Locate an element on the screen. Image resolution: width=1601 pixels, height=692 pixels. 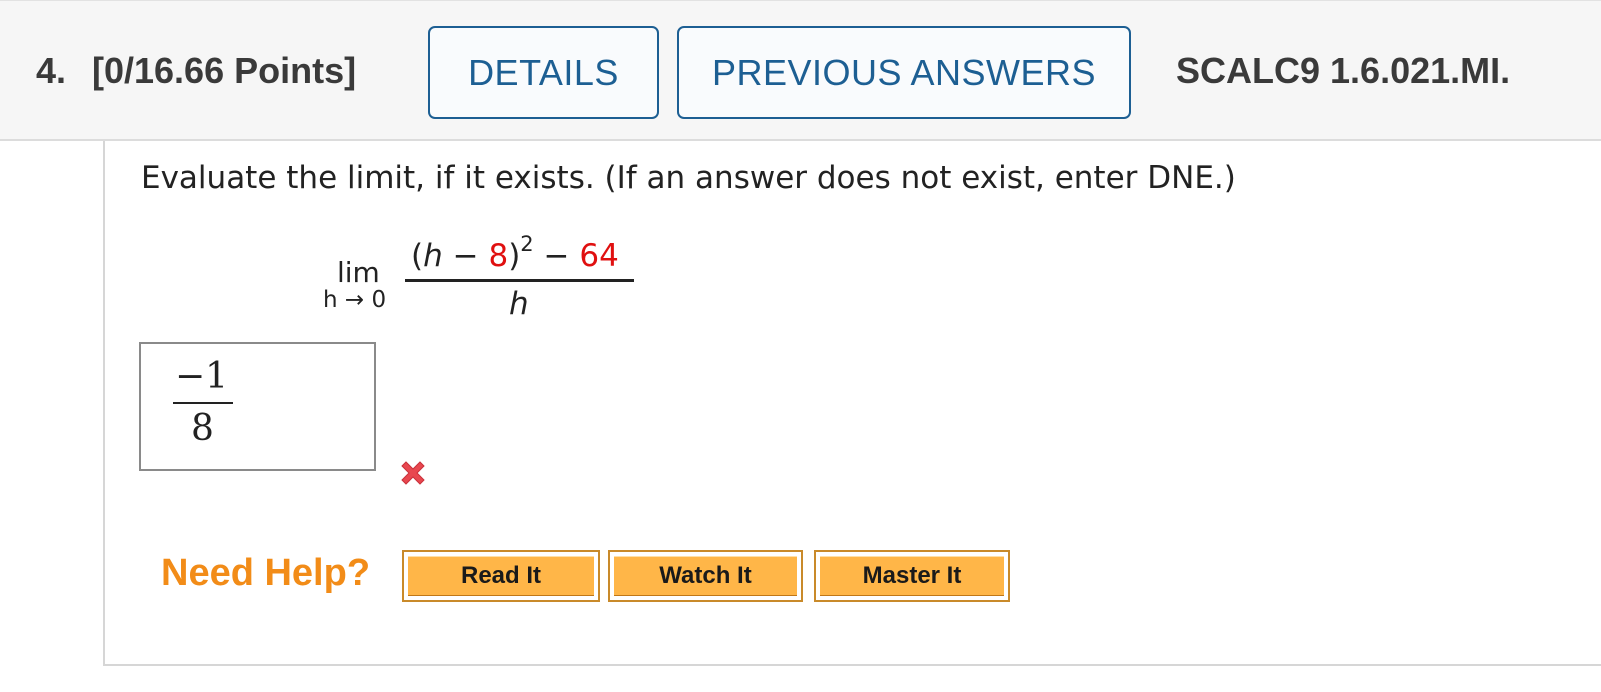
read-it-button: Read It is located at coordinates (501, 576).